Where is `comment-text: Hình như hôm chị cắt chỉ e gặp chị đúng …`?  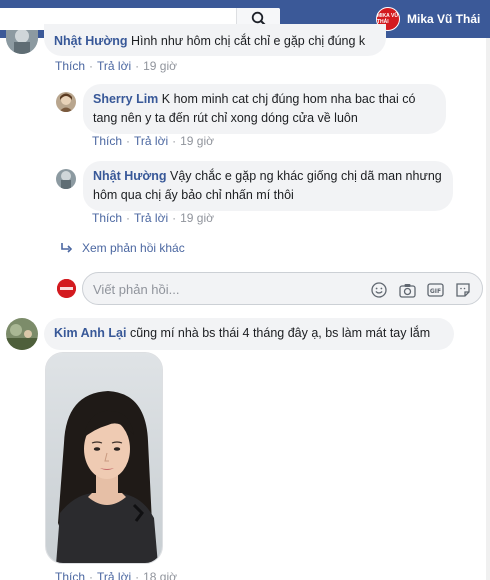 comment-text: Hình như hôm chị cắt chỉ e gặp chị đúng … is located at coordinates (248, 41).